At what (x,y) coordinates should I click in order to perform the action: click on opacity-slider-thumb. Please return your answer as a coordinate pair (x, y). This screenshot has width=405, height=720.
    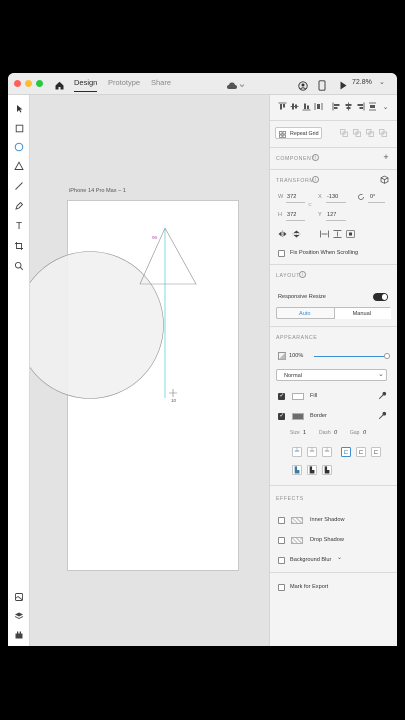
    Looking at the image, I should click on (387, 355).